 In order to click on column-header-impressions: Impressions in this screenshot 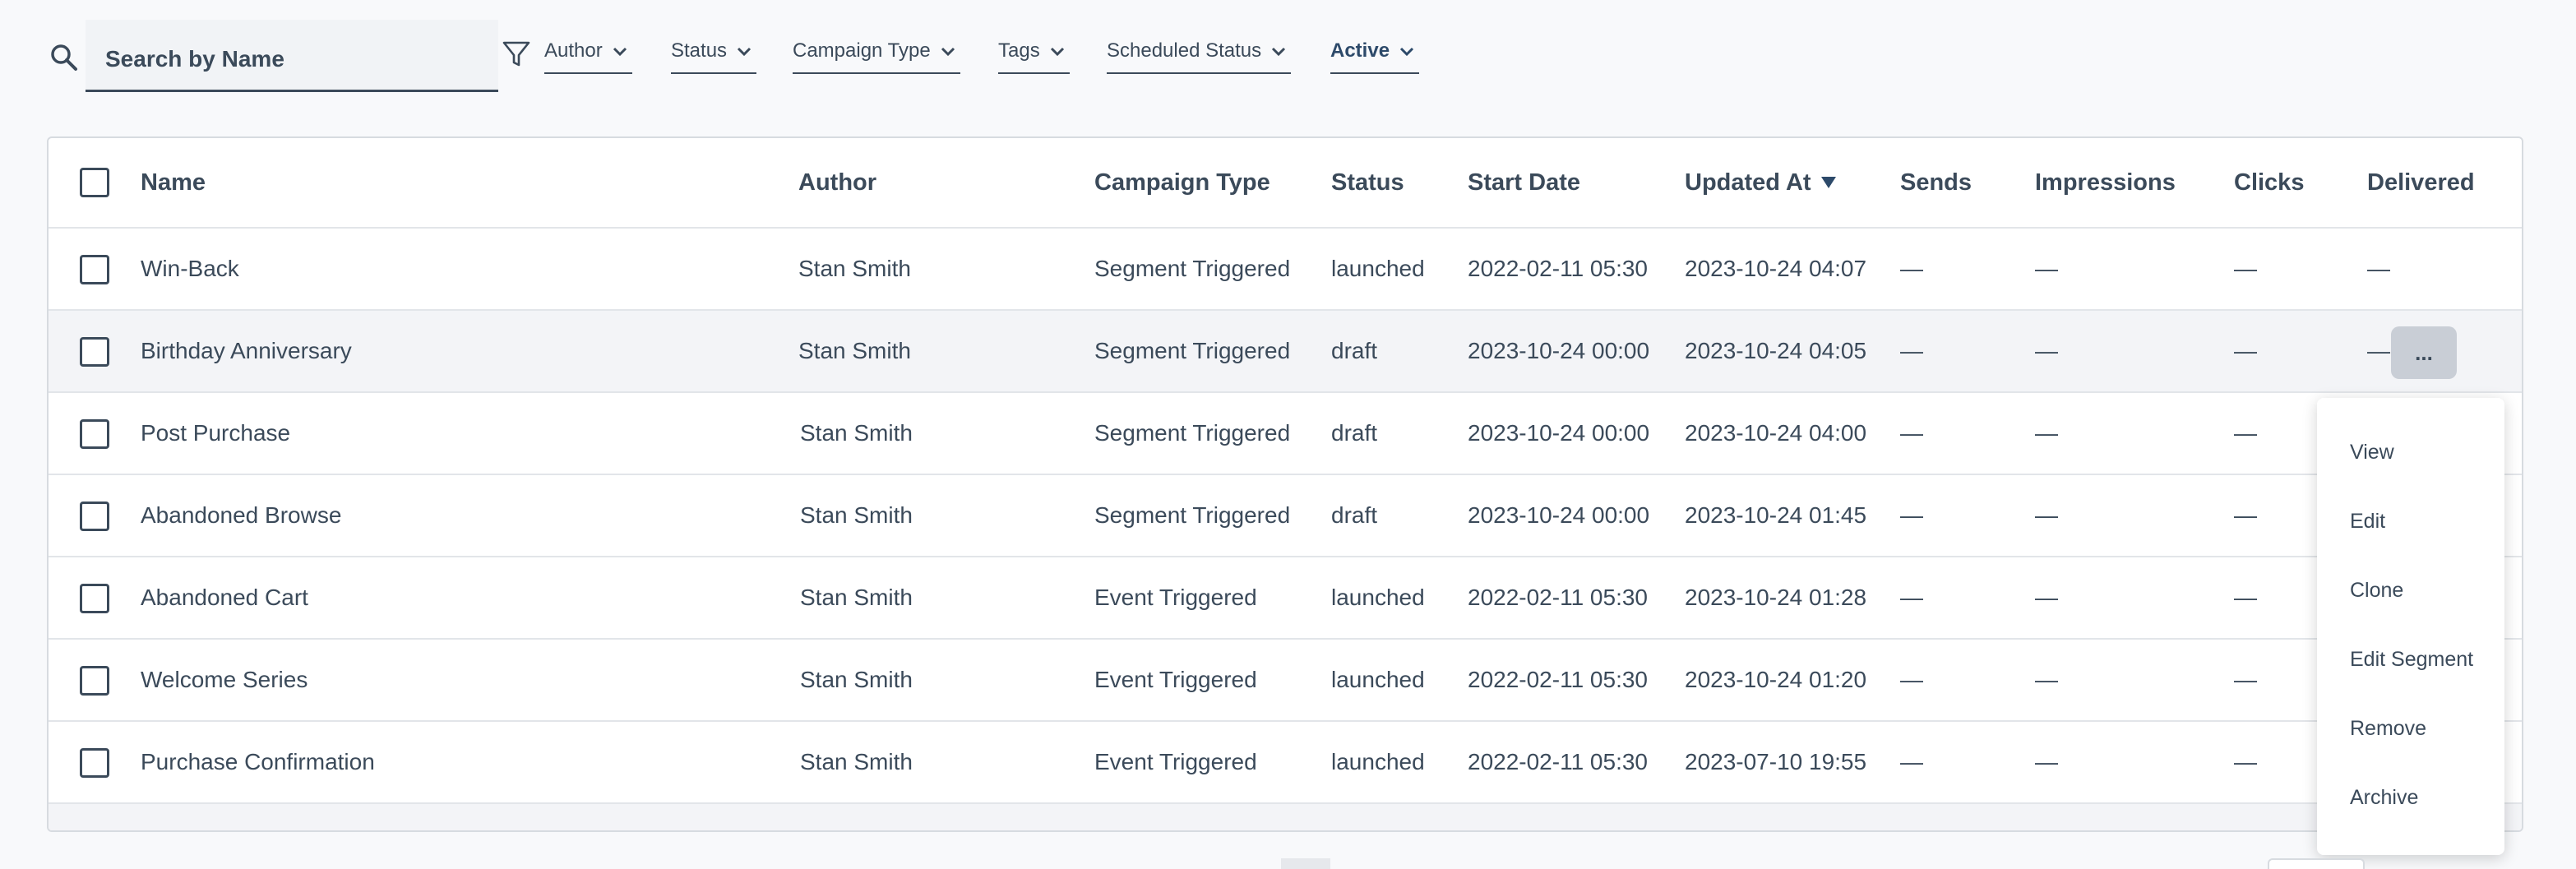, I will do `click(2105, 182)`.